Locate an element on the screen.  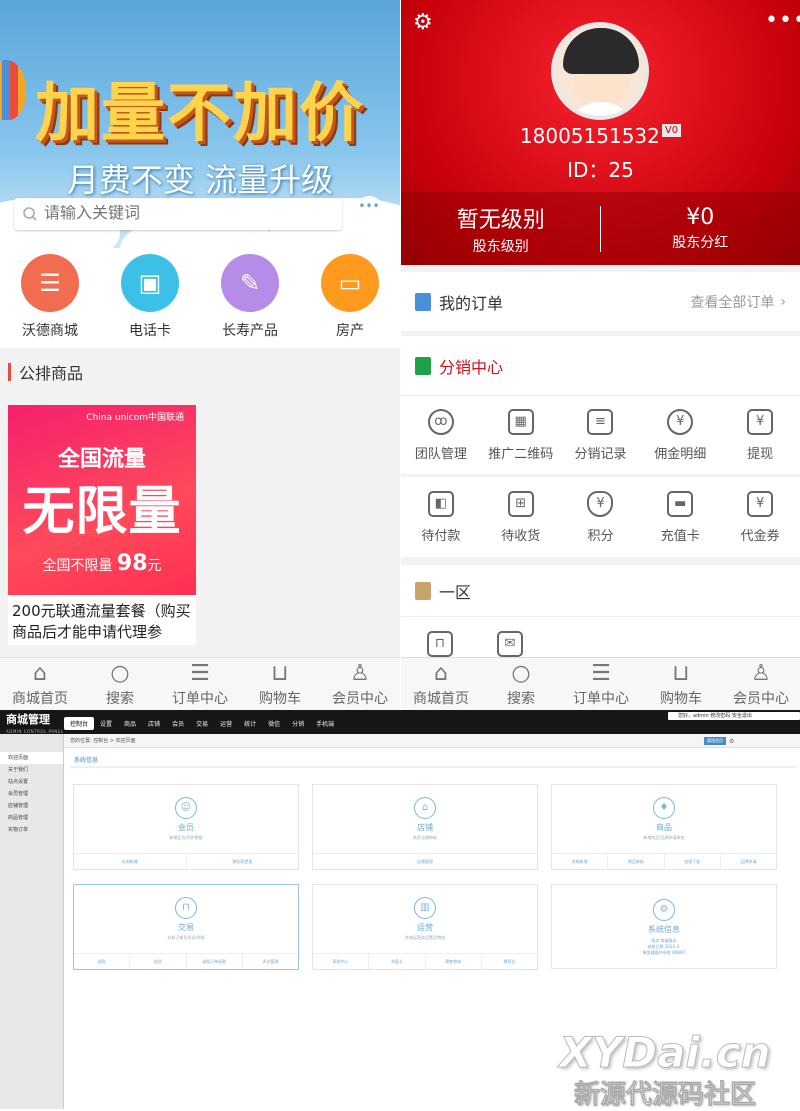
my-orders-row: 我的订单 查看全部订单 › is located at coordinates (600, 302).